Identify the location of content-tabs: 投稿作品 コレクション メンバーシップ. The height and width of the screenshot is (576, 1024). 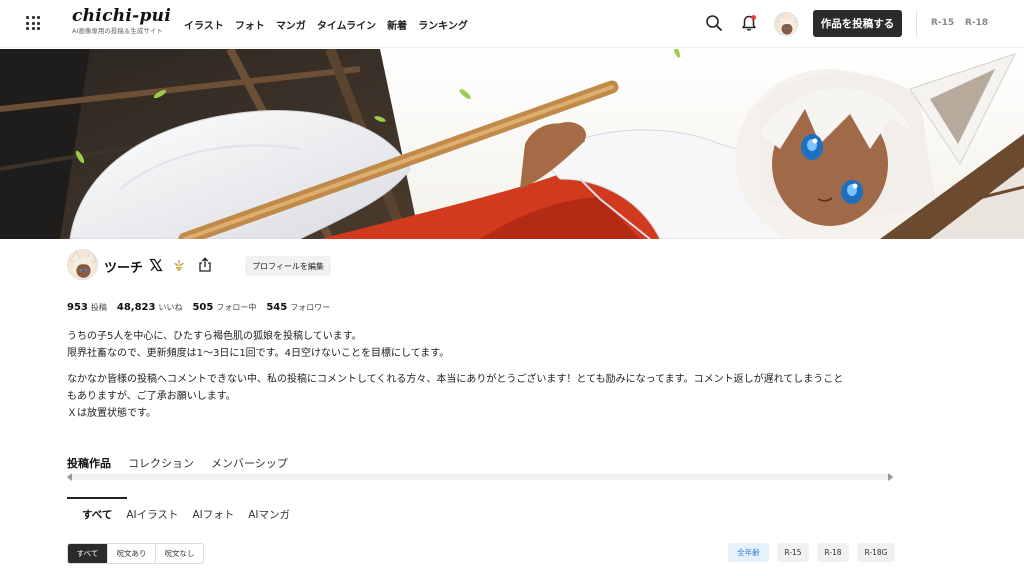
(177, 463).